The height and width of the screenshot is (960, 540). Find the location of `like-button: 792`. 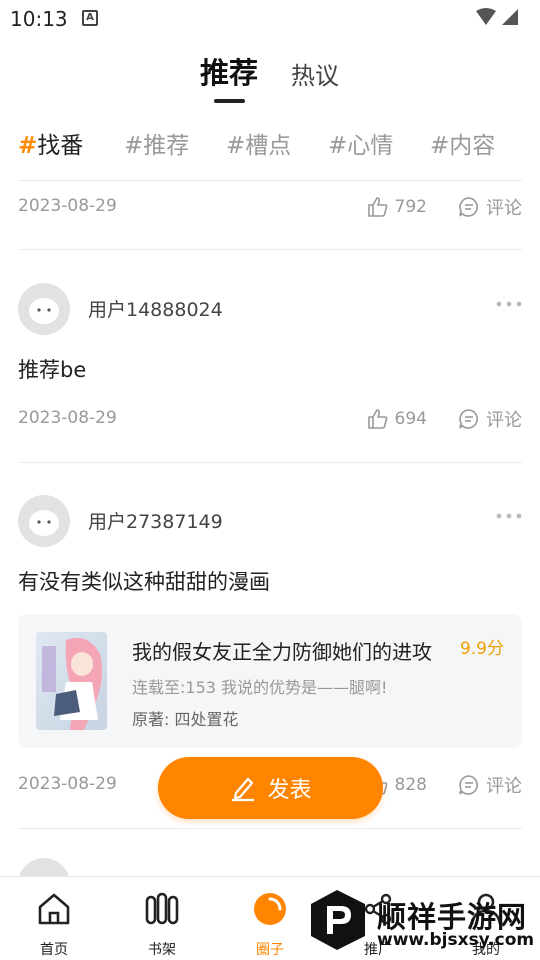

like-button: 792 is located at coordinates (397, 207).